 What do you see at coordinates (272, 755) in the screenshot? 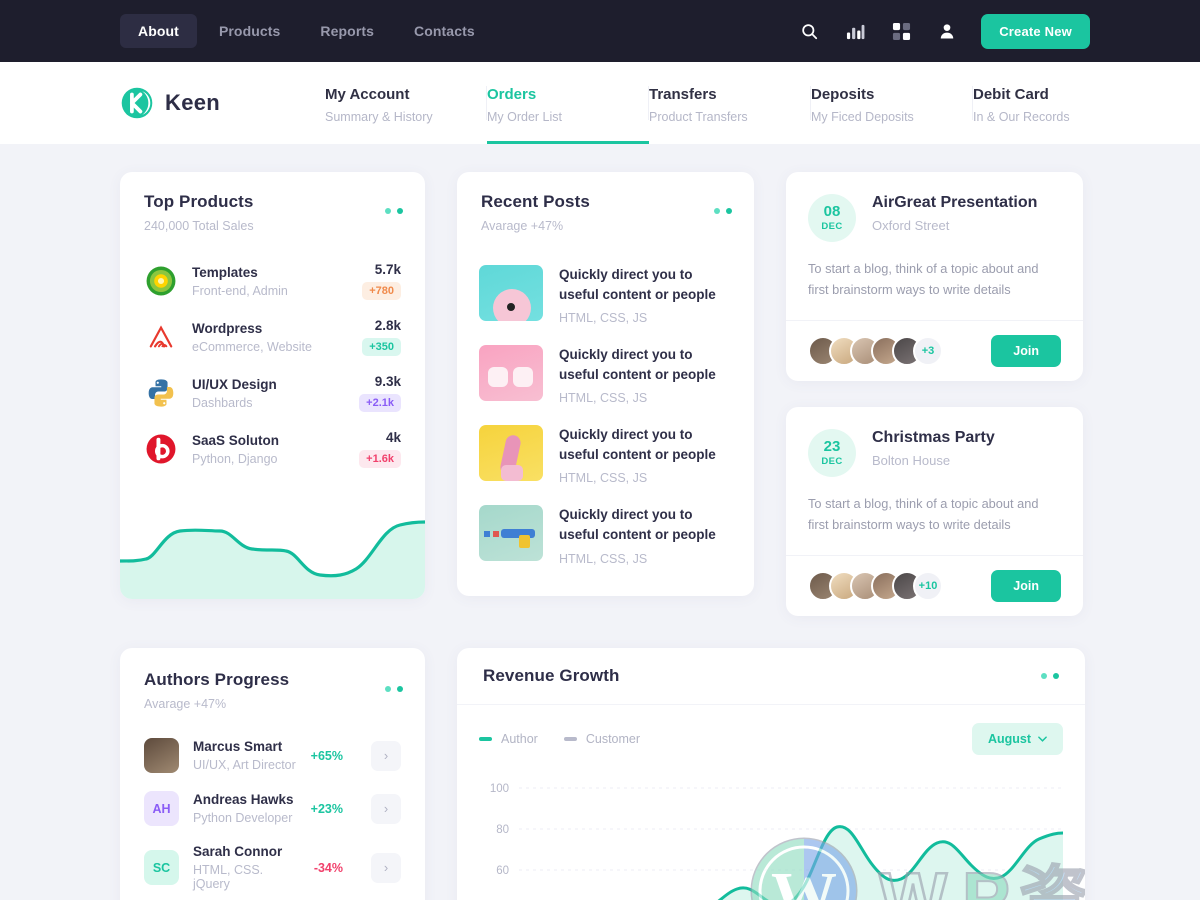
I see `author-row: Marcus Smart UI/UX, Art Director +65% ›` at bounding box center [272, 755].